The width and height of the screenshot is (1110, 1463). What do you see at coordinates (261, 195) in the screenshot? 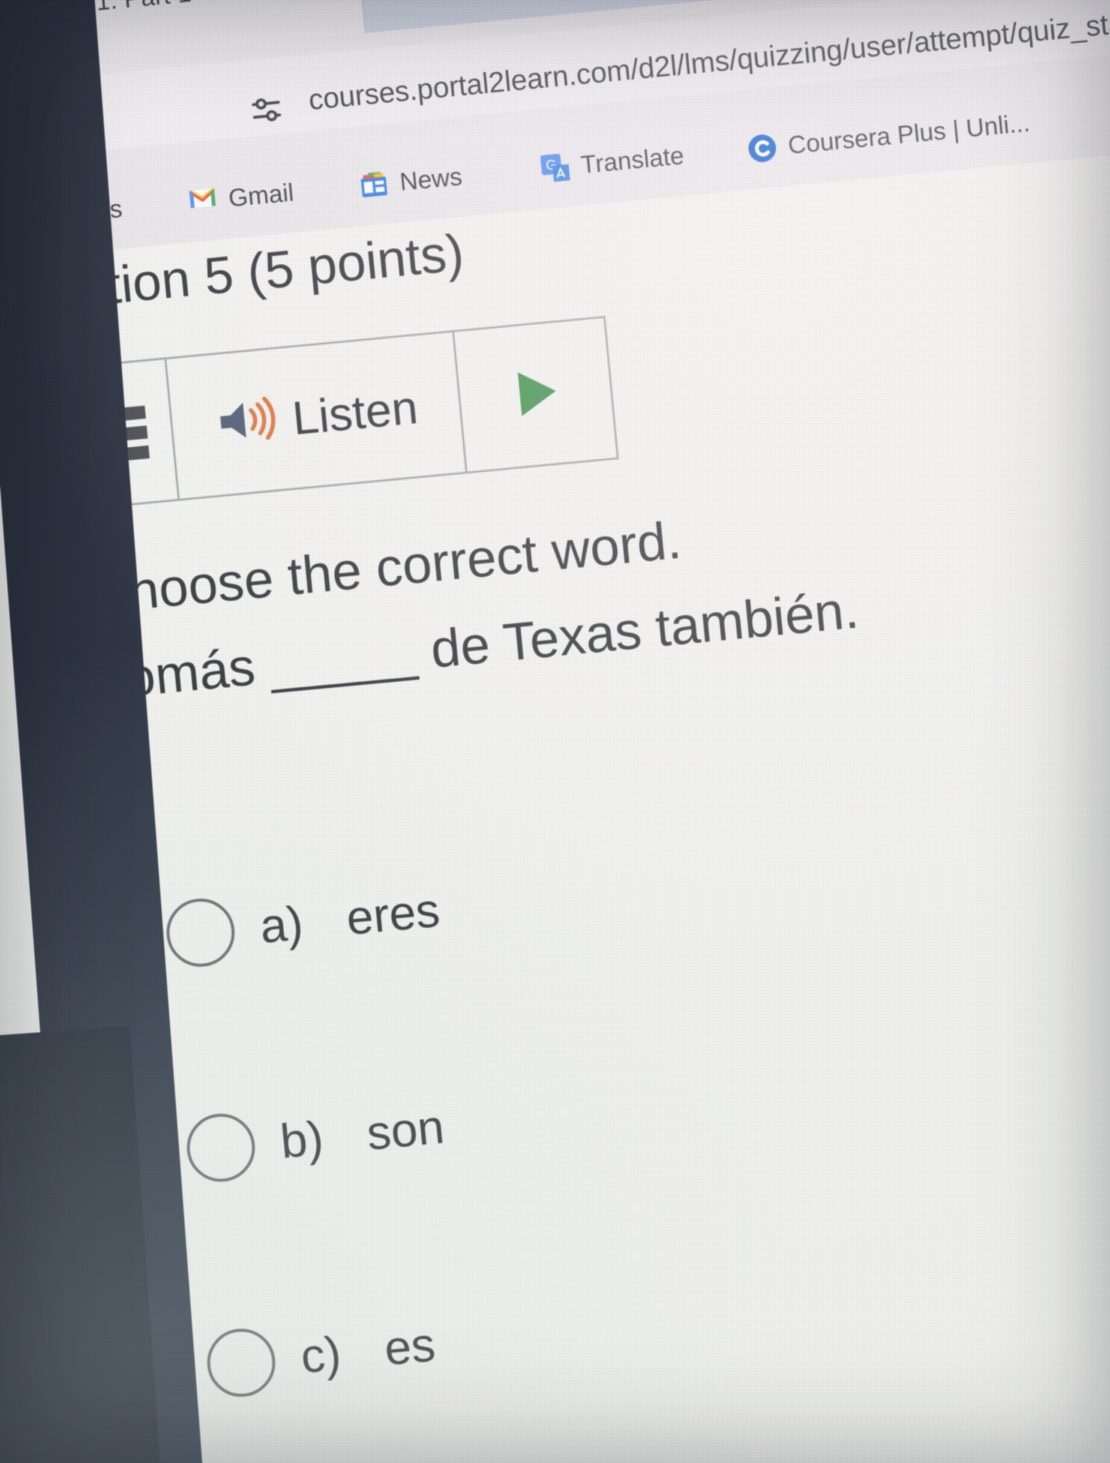
I see `bookmark-label: Gmail` at bounding box center [261, 195].